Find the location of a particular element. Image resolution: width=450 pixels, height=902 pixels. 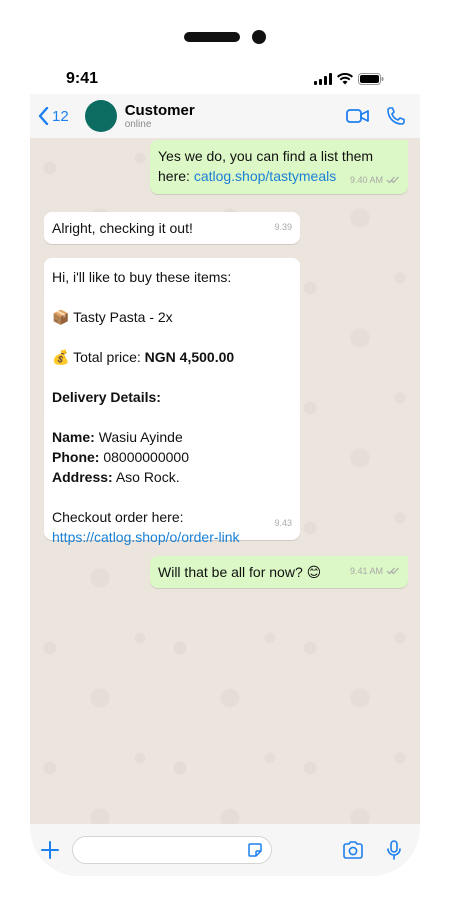

phone-icon is located at coordinates (396, 116).